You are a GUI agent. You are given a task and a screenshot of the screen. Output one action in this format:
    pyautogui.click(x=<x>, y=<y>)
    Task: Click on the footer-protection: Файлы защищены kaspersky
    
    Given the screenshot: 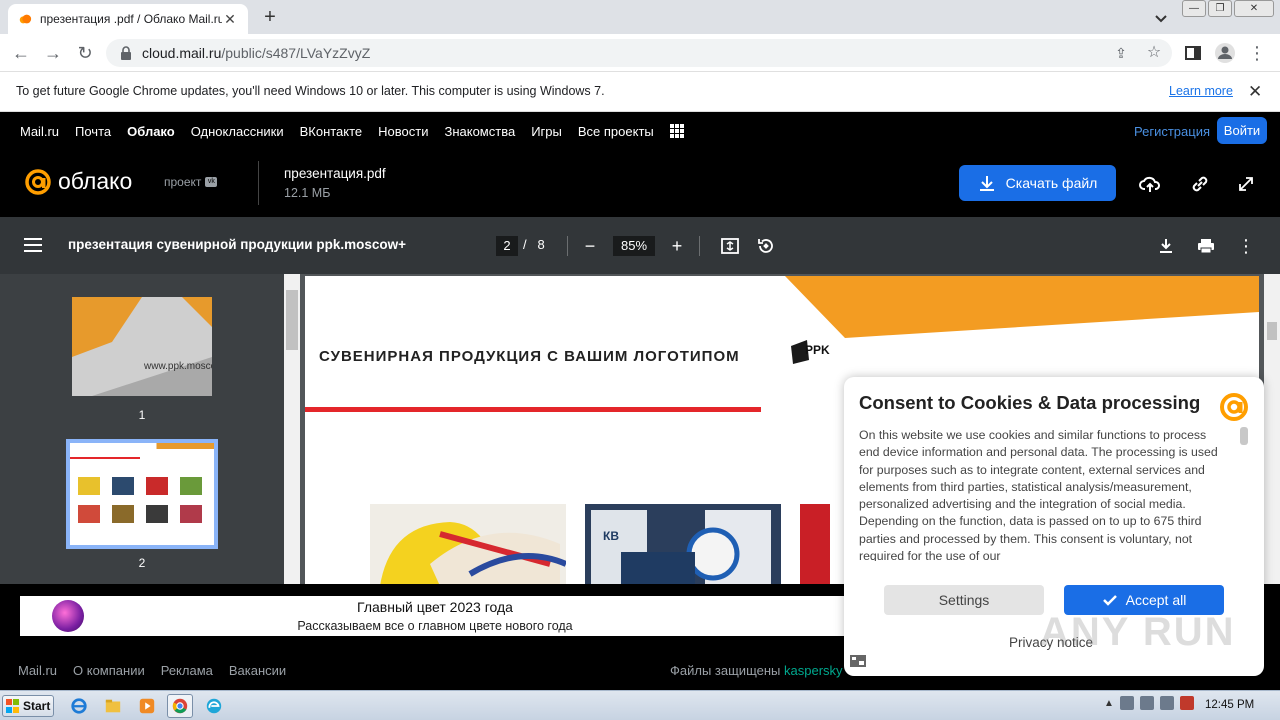 What is the action you would take?
    pyautogui.click(x=756, y=670)
    